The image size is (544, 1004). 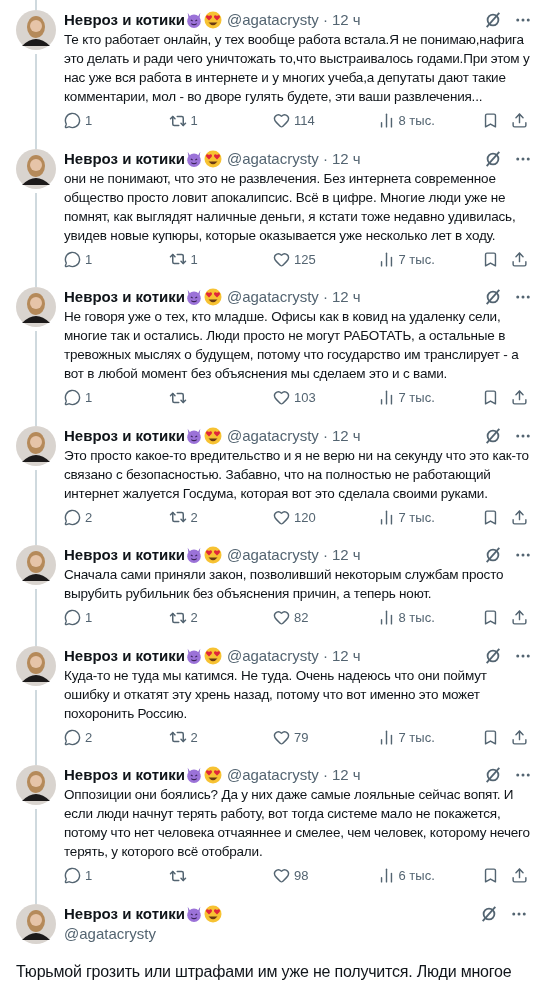 I want to click on like-count: 82, so click(x=301, y=618).